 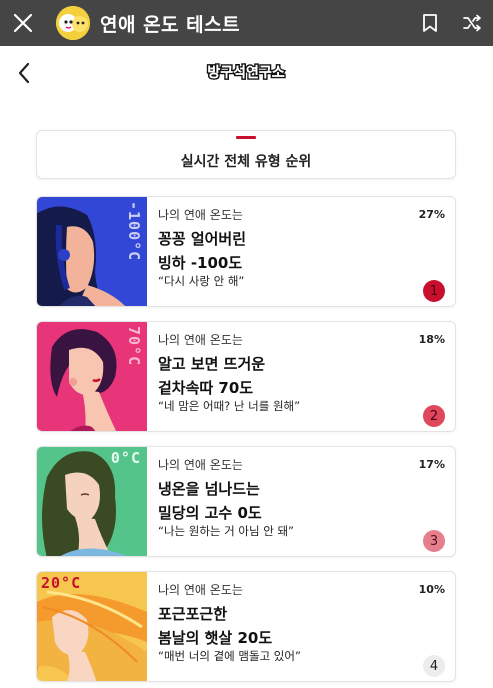 I want to click on rank-quote-1: “다시 사랑 안 해”, so click(x=201, y=281).